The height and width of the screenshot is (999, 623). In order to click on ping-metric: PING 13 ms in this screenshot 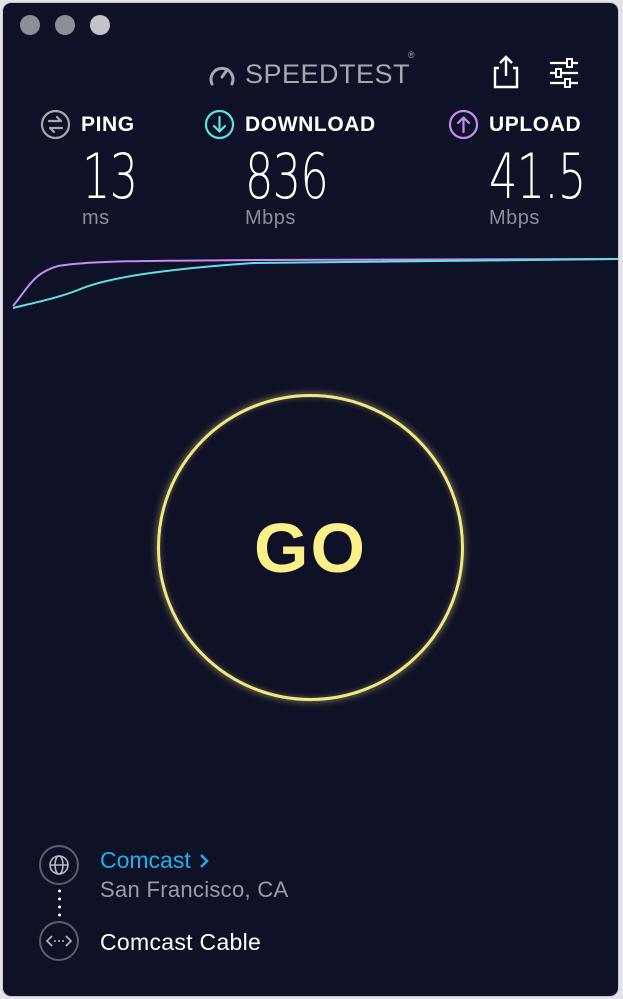, I will do `click(99, 169)`.